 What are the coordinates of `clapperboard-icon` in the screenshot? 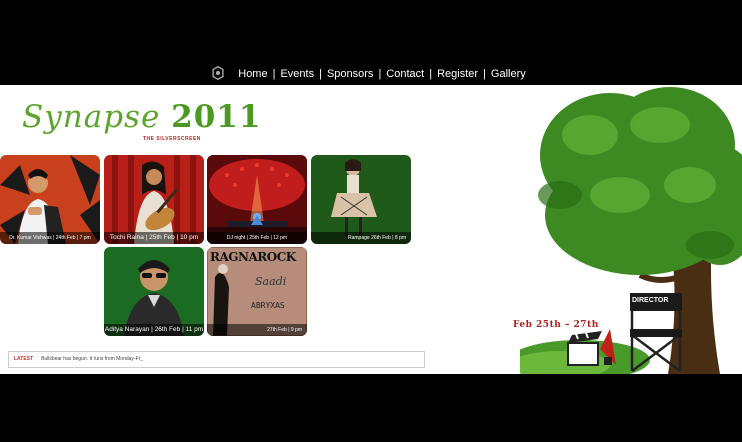 It's located at (591, 347).